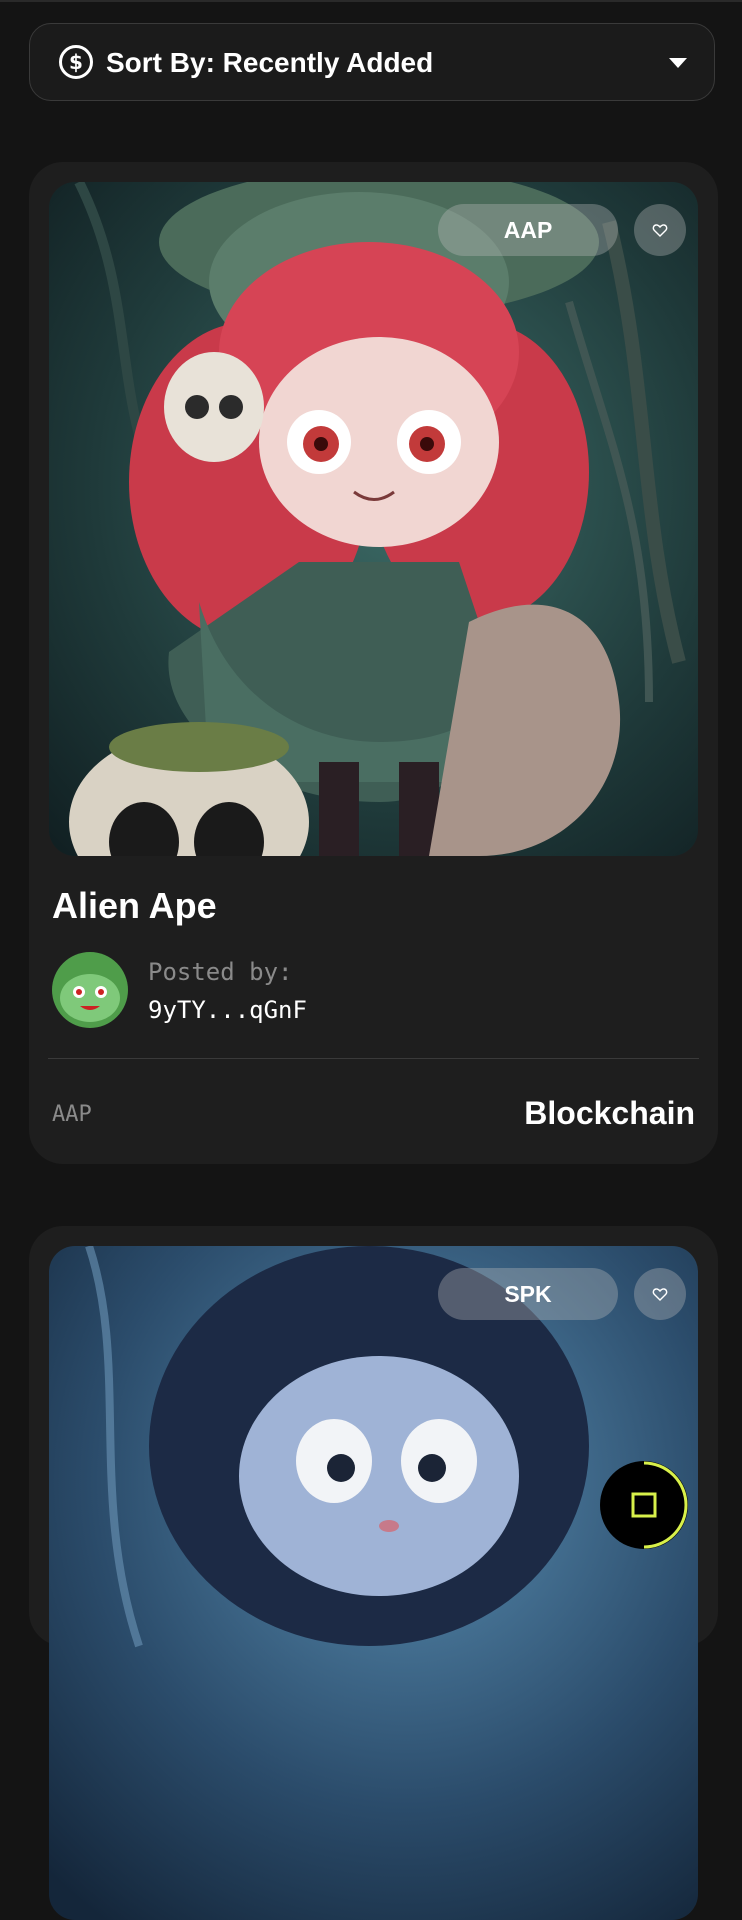 The height and width of the screenshot is (1920, 742). Describe the element at coordinates (373, 1058) in the screenshot. I see `divider` at that location.